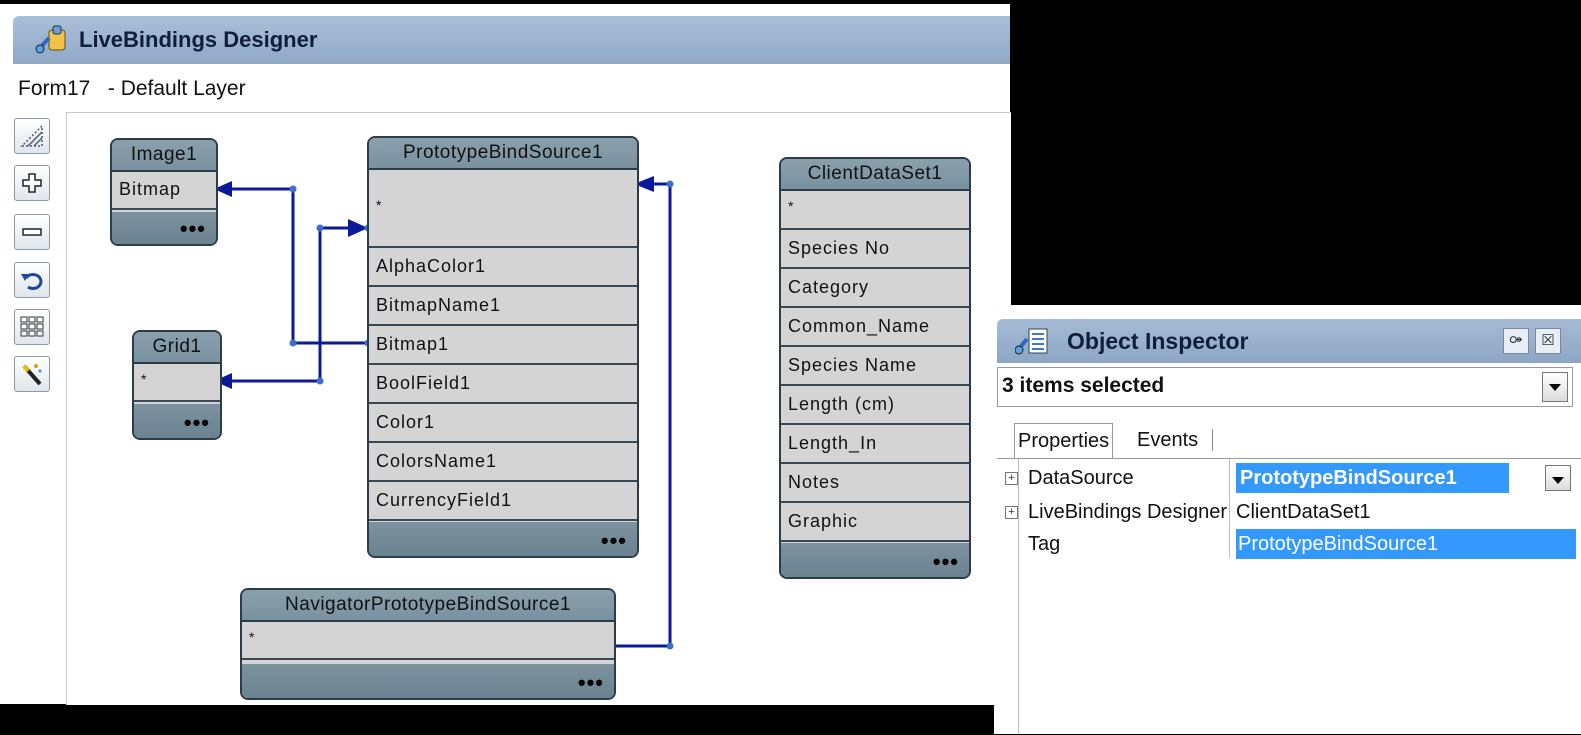  Describe the element at coordinates (1372, 478) in the screenshot. I see `property-value-editor: PrototypeBindSource1` at that location.